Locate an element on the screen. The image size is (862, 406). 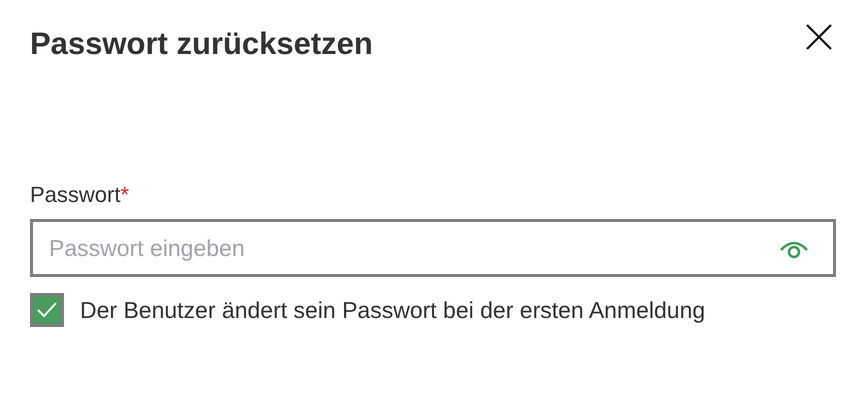
check-icon is located at coordinates (47, 310).